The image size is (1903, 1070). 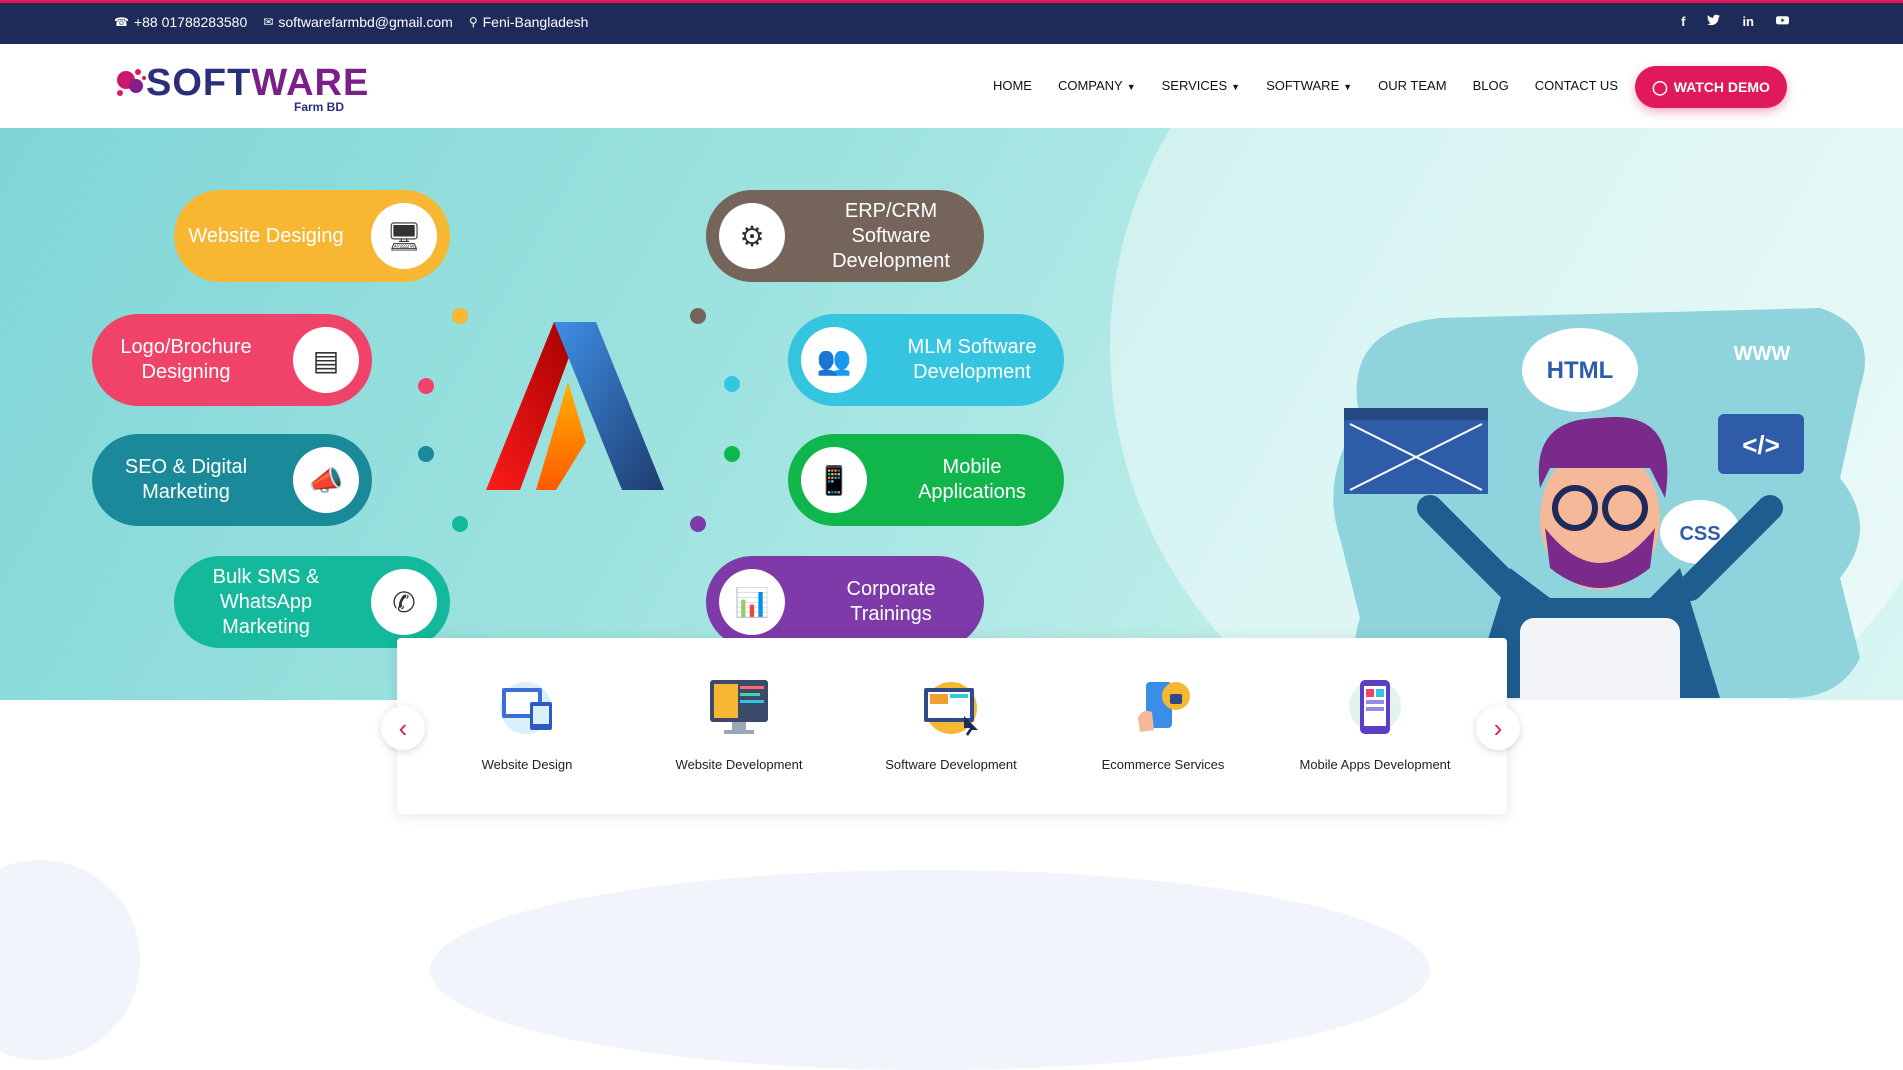 What do you see at coordinates (891, 235) in the screenshot?
I see `pill-text: ERP/CRM Software Development` at bounding box center [891, 235].